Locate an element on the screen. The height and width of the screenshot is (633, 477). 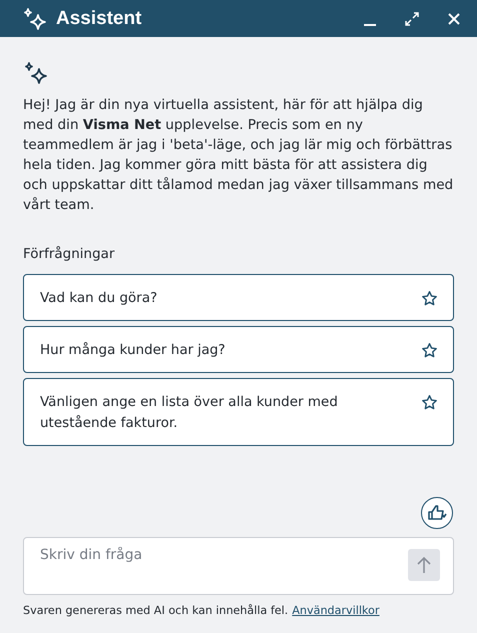
disclaimer-text: Svaren genereras med AI och kan innehålla fel. is located at coordinates (155, 610).